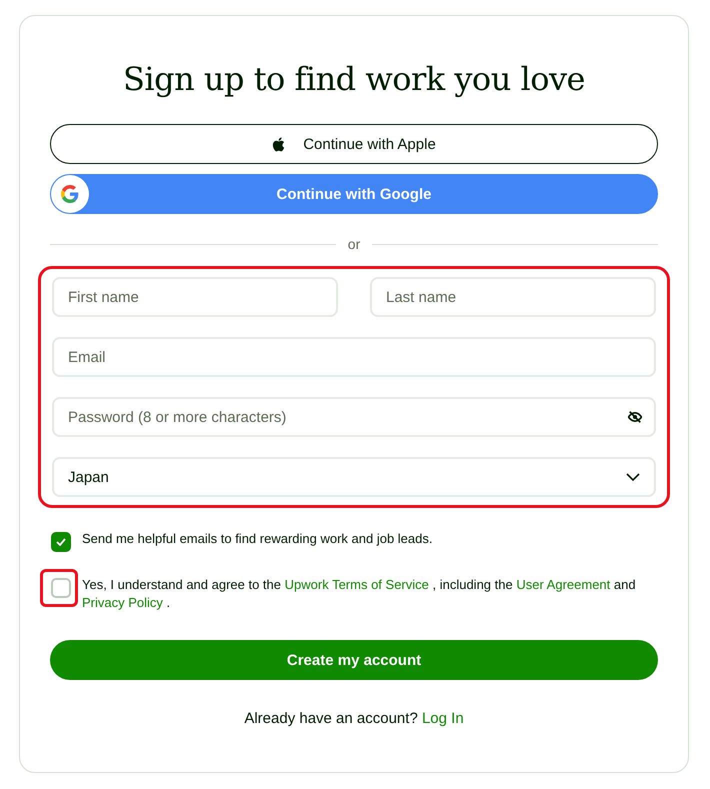  I want to click on apple-icon, so click(279, 144).